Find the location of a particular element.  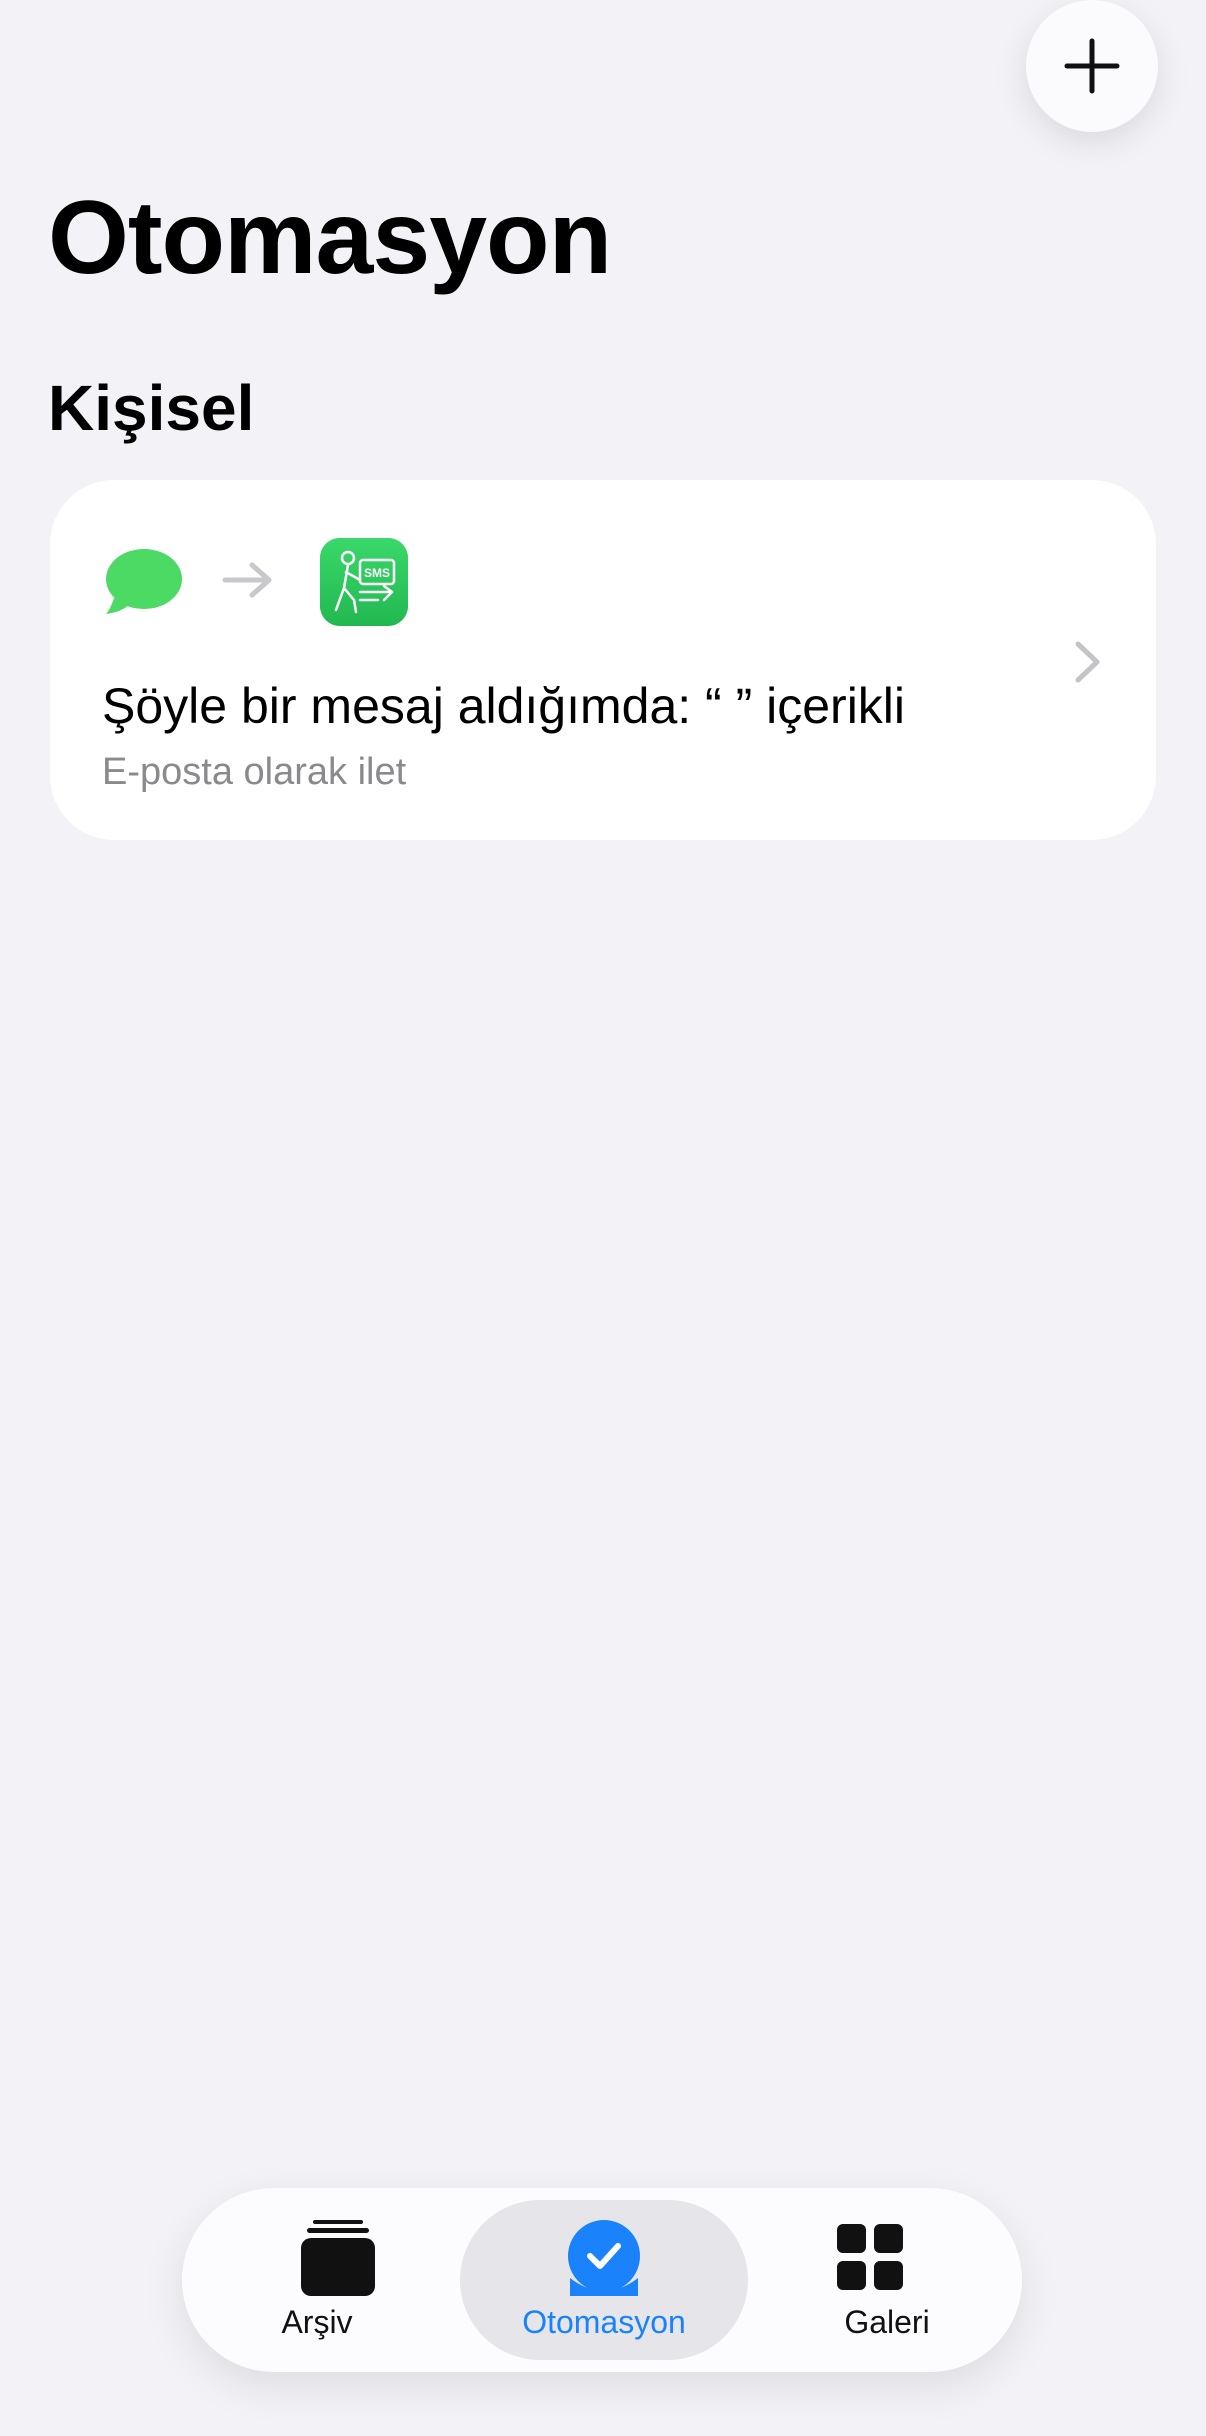

chevron-right-icon is located at coordinates (1087, 662).